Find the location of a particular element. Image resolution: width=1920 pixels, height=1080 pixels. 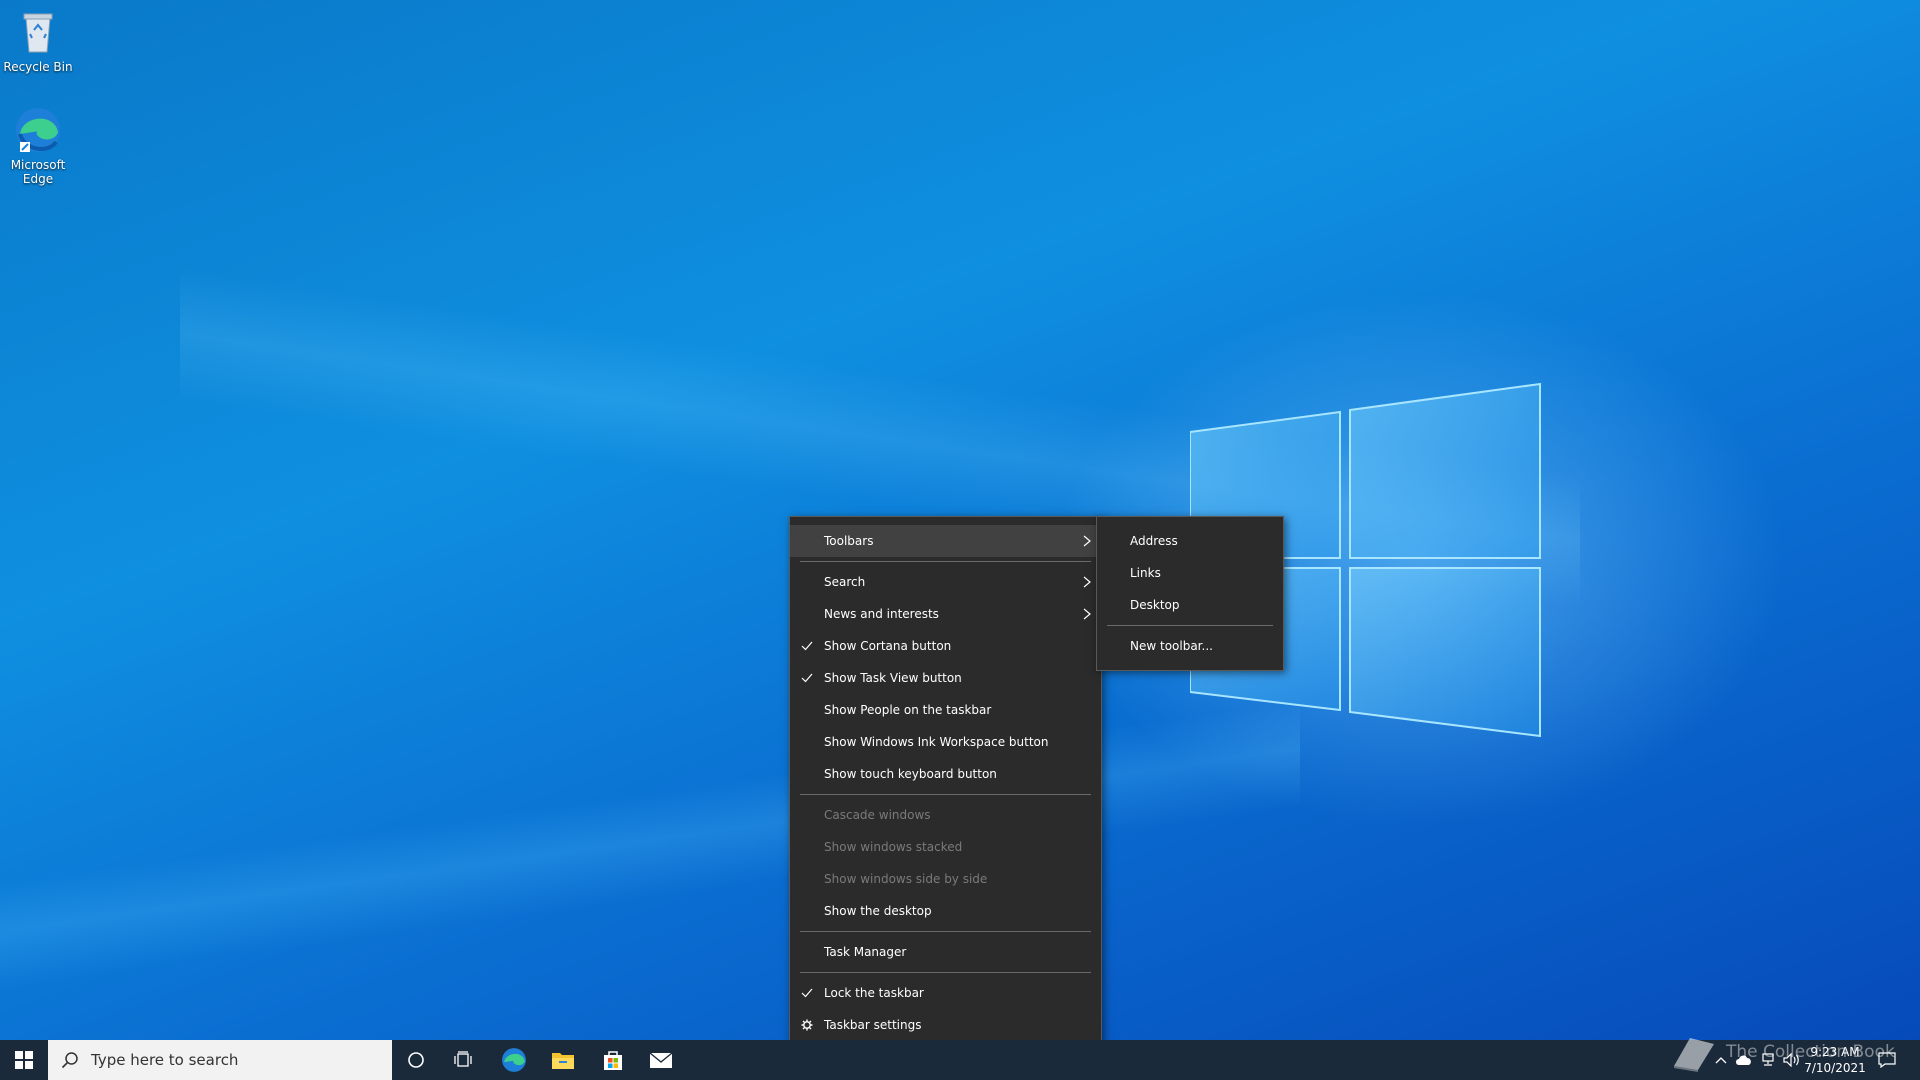

menu-item-lock-the-taskbar: Lock the taskbar is located at coordinates (945, 993).